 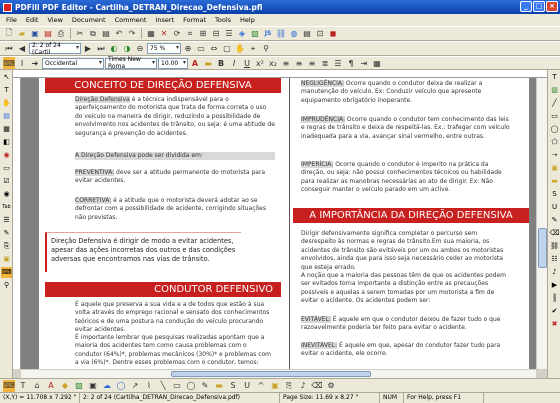 What do you see at coordinates (35, 34) in the screenshot?
I see `save-icon: ▣` at bounding box center [35, 34].